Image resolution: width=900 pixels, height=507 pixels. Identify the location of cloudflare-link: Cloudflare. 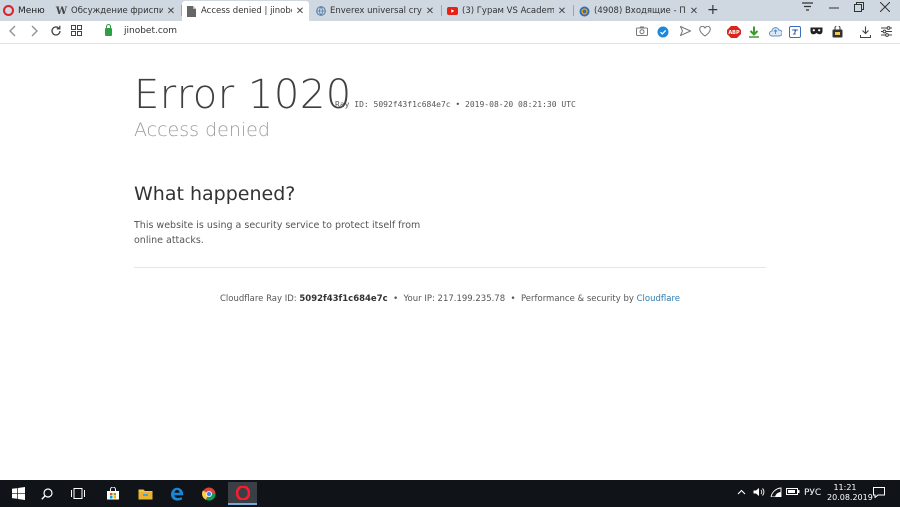
(658, 299).